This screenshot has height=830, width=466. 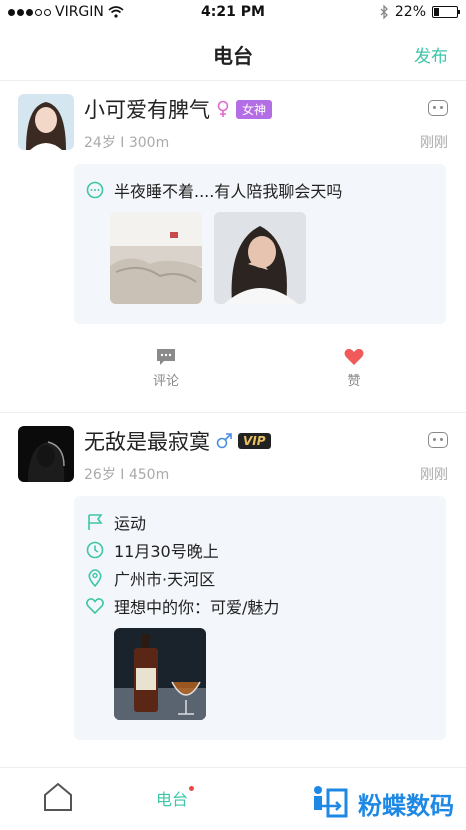 I want to click on location-line: 广州市·天河区, so click(x=150, y=578).